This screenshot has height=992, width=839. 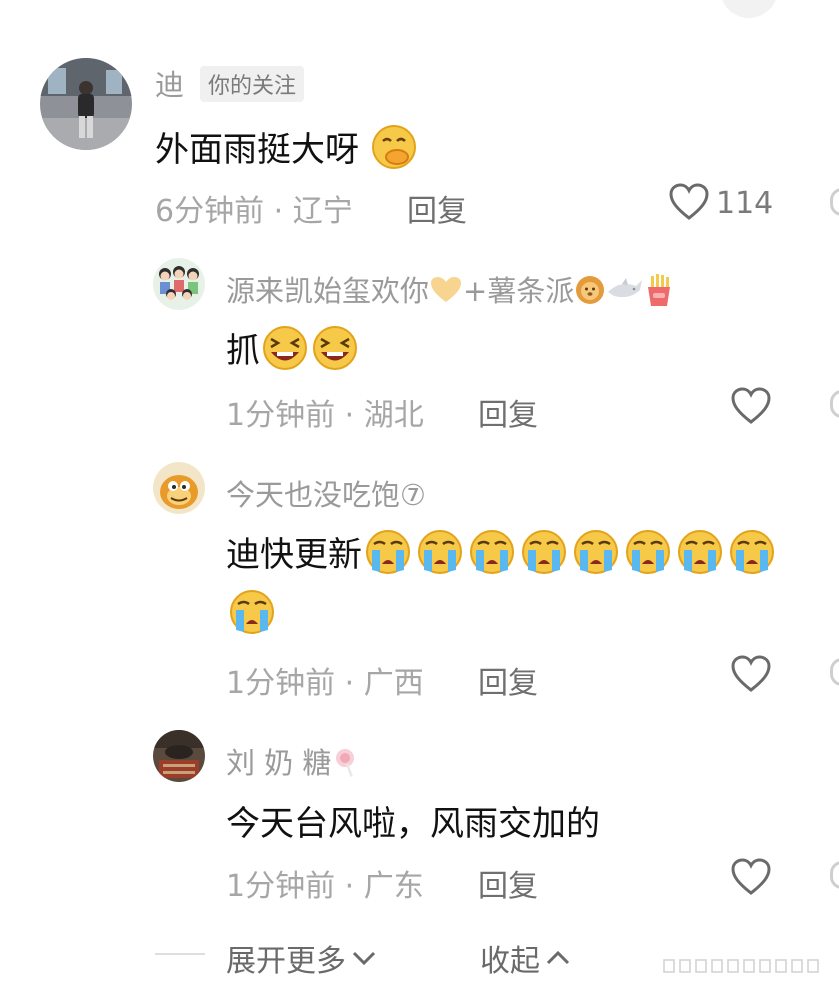 I want to click on reply-content: 抓, so click(x=293, y=351).